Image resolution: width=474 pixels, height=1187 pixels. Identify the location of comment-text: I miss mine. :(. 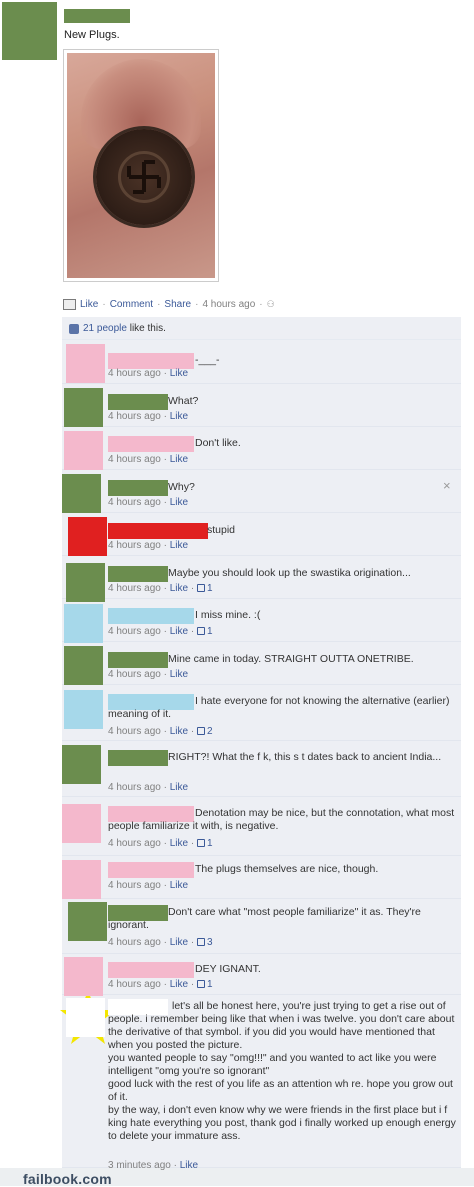
(228, 615).